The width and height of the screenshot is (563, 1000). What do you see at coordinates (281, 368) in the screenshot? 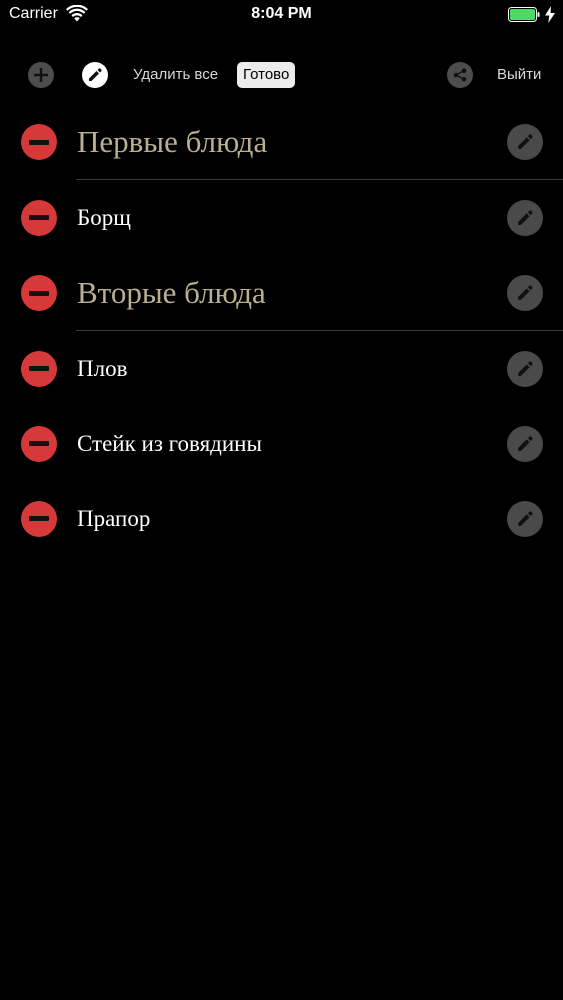
I see `dish-row: Плов` at bounding box center [281, 368].